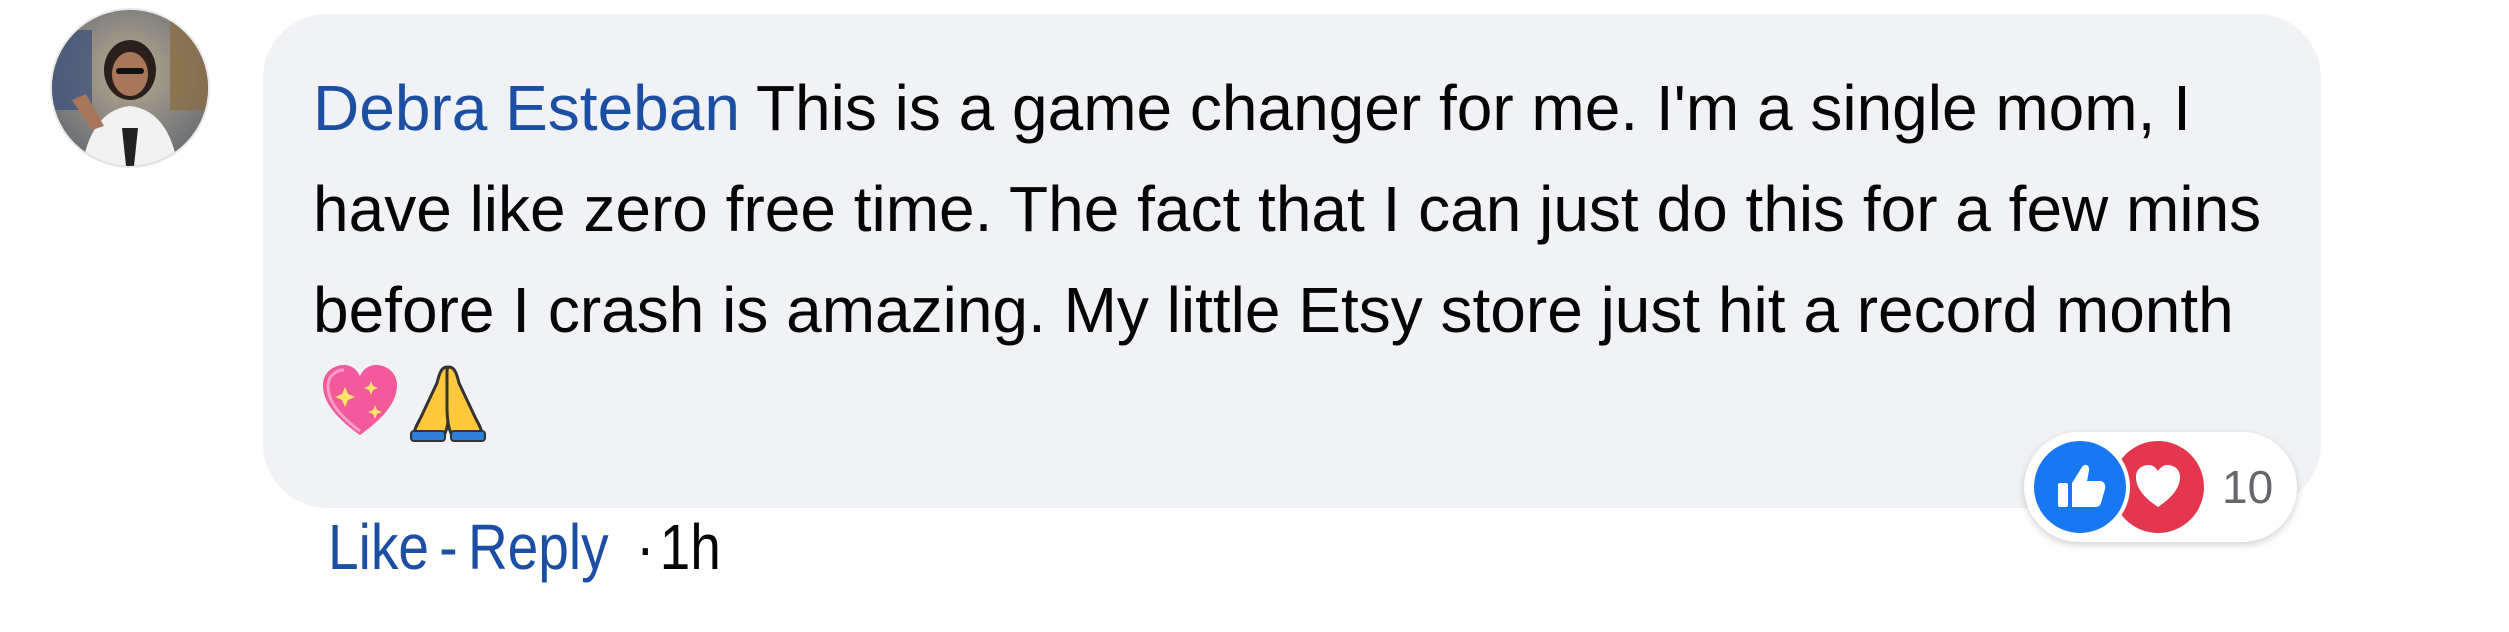 The image size is (2509, 632). What do you see at coordinates (378, 547) in the screenshot?
I see `like-button: Like` at bounding box center [378, 547].